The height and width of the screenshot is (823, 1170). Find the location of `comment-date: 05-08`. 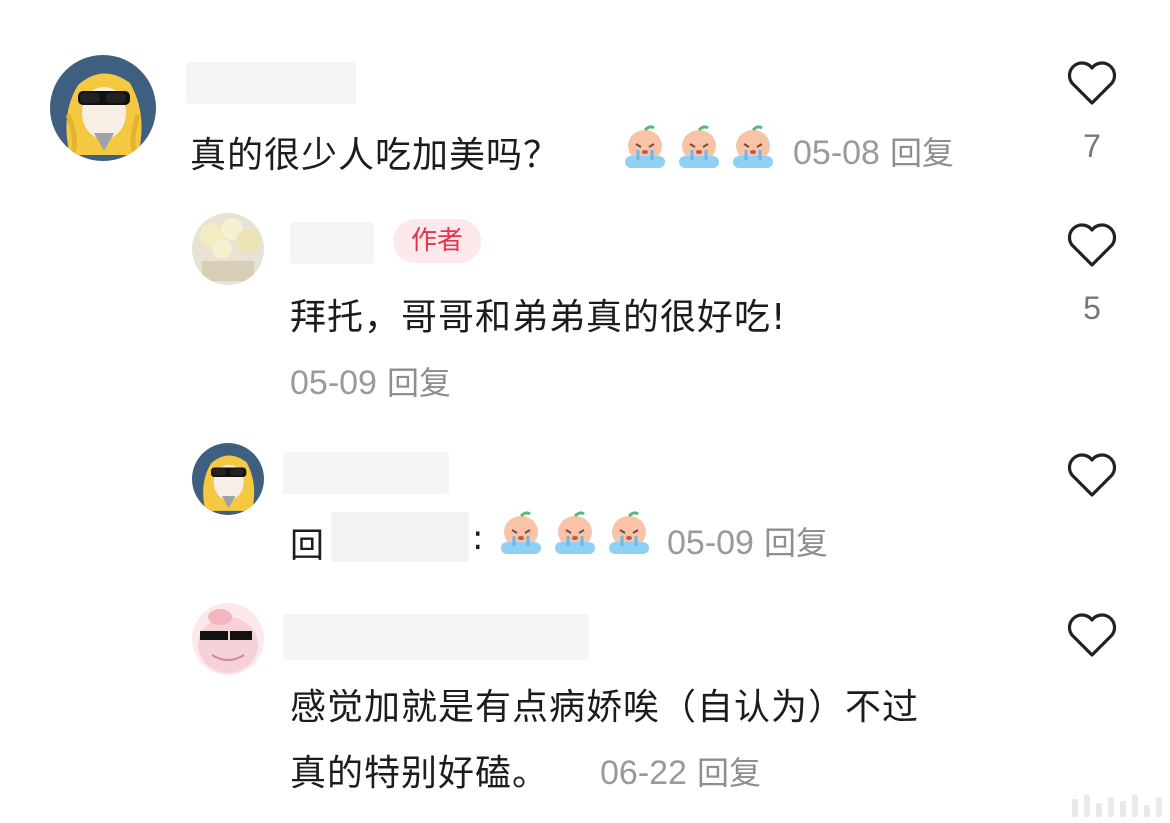

comment-date: 05-08 is located at coordinates (836, 153).